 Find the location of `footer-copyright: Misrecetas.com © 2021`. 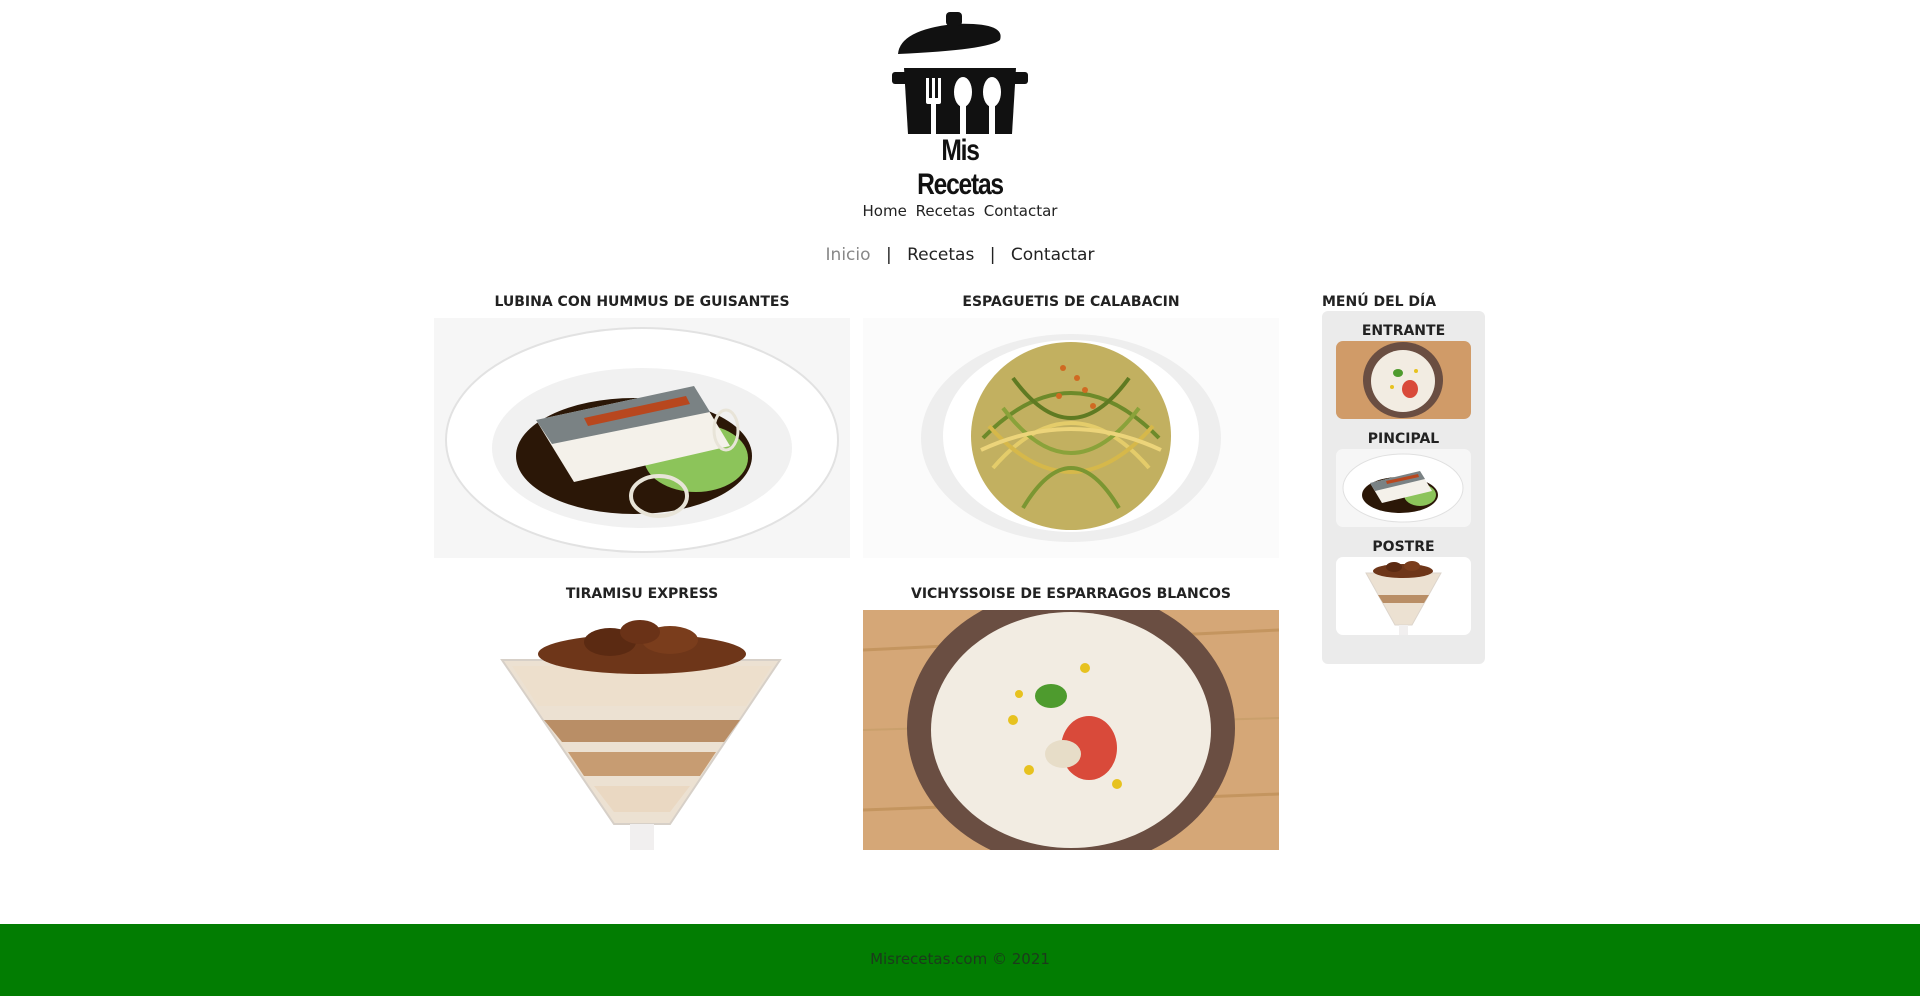

footer-copyright: Misrecetas.com © 2021 is located at coordinates (960, 959).